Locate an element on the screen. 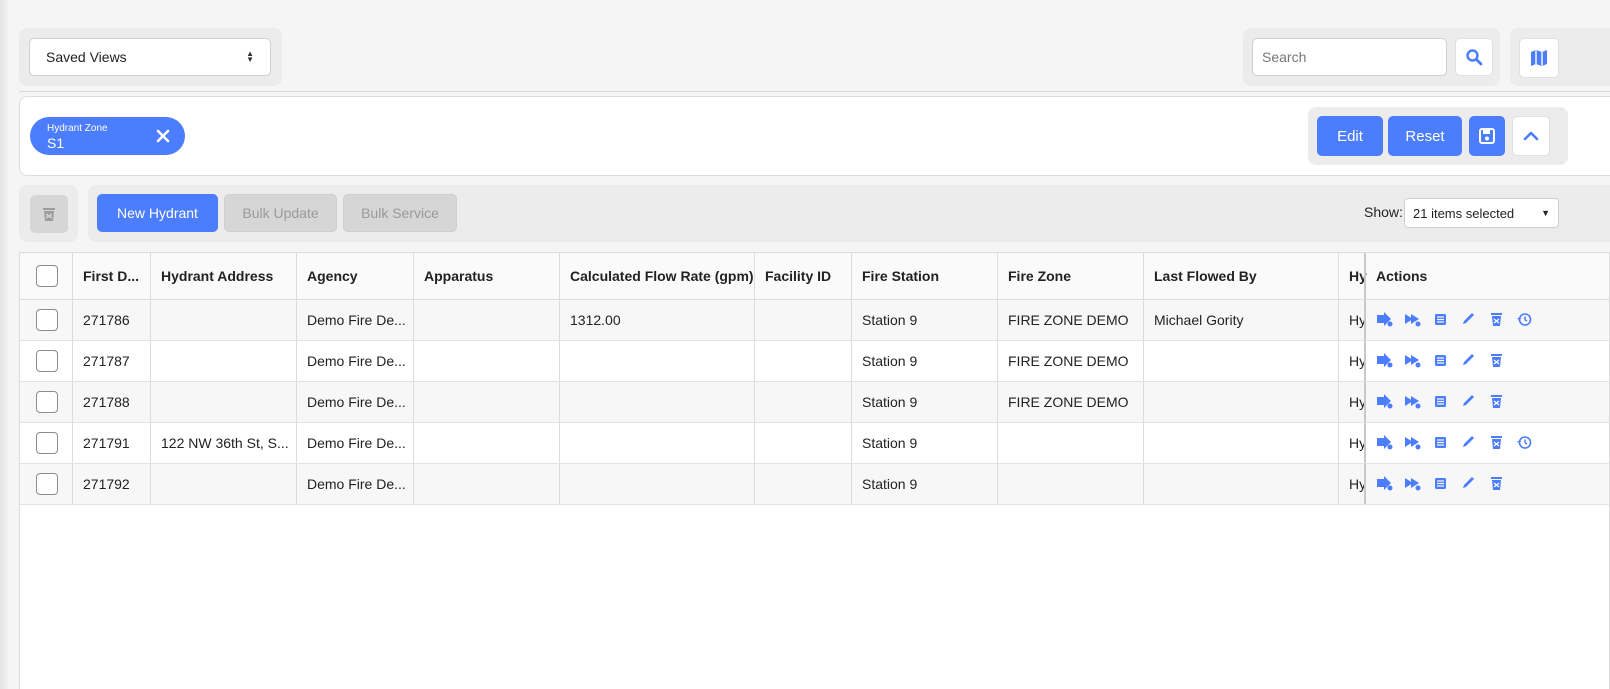 The width and height of the screenshot is (1610, 689). search-button is located at coordinates (1474, 57).